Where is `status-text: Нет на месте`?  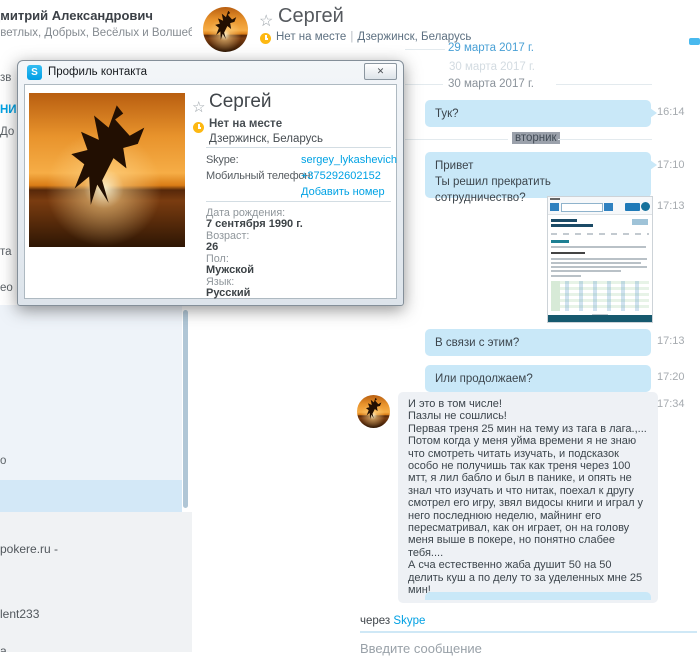 status-text: Нет на месте is located at coordinates (311, 37).